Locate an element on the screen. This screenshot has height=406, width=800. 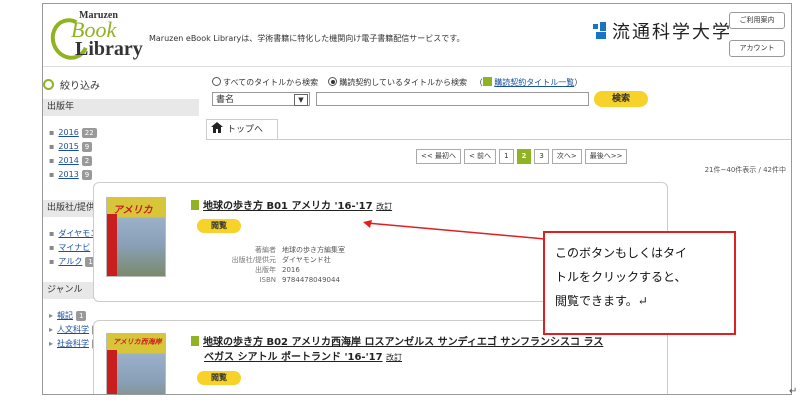
search-field-select: 書名 ▼ is located at coordinates (261, 99).